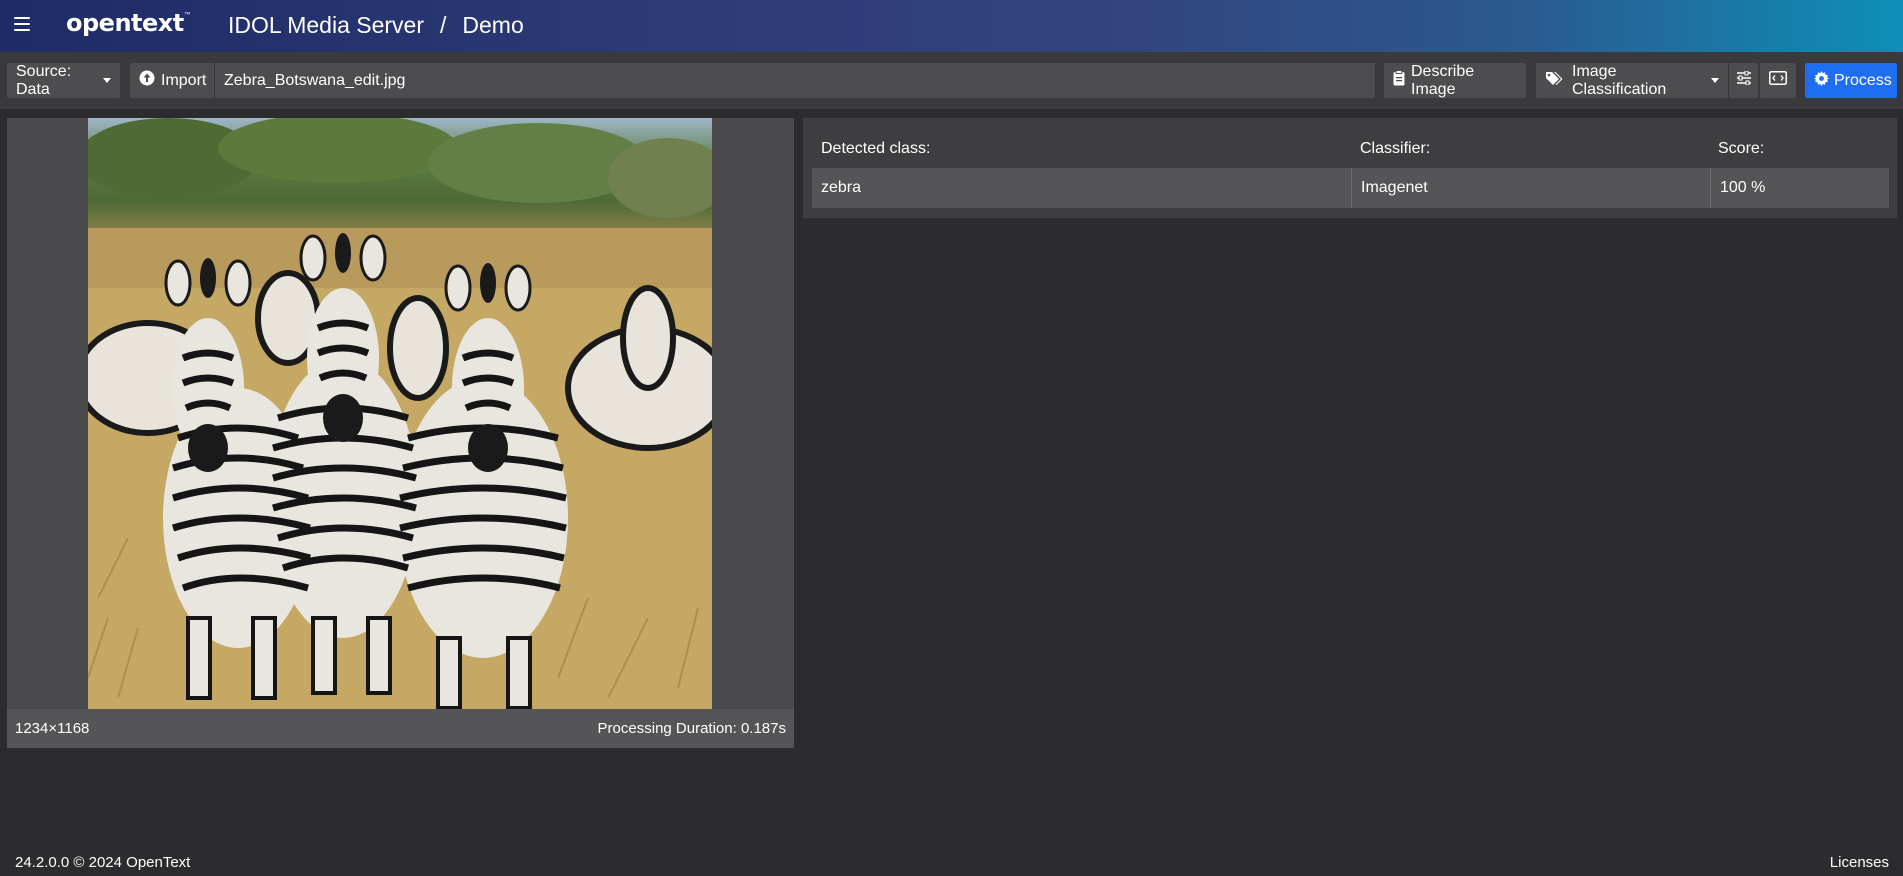 The height and width of the screenshot is (876, 1903). Describe the element at coordinates (1530, 188) in the screenshot. I see `cell-classifier: Imagenet` at that location.